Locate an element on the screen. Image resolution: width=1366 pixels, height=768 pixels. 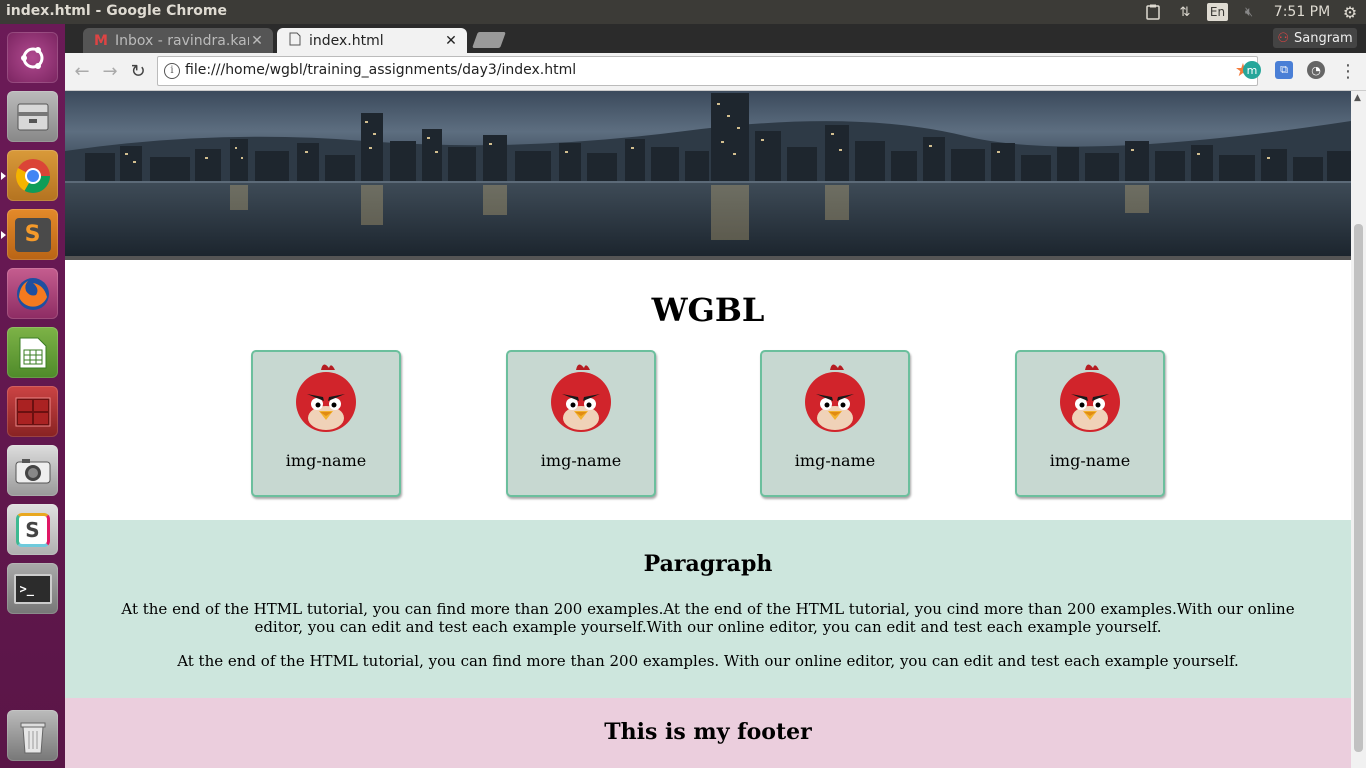
remote-terminal-icon is located at coordinates (32, 411).